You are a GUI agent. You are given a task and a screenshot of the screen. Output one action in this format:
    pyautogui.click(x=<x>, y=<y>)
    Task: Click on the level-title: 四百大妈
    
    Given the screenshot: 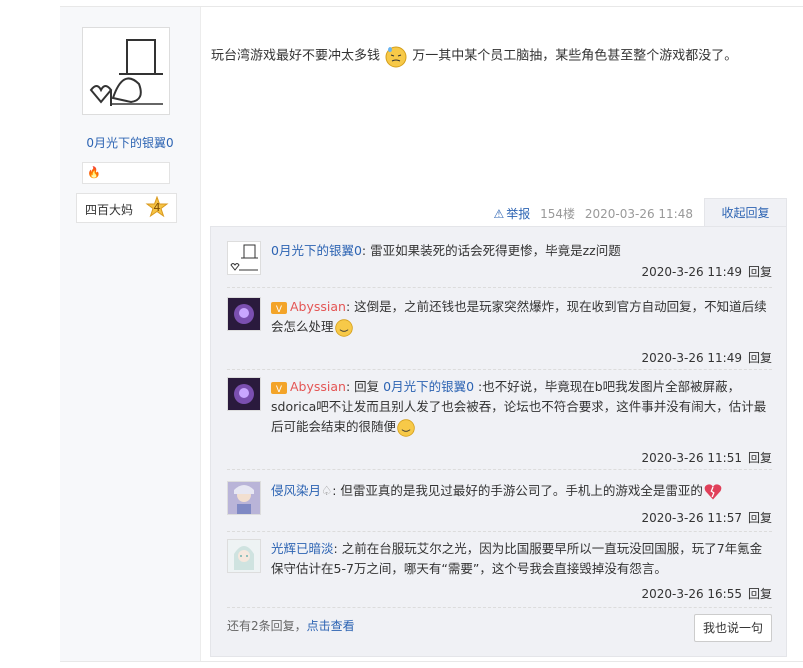 What is the action you would take?
    pyautogui.click(x=109, y=210)
    